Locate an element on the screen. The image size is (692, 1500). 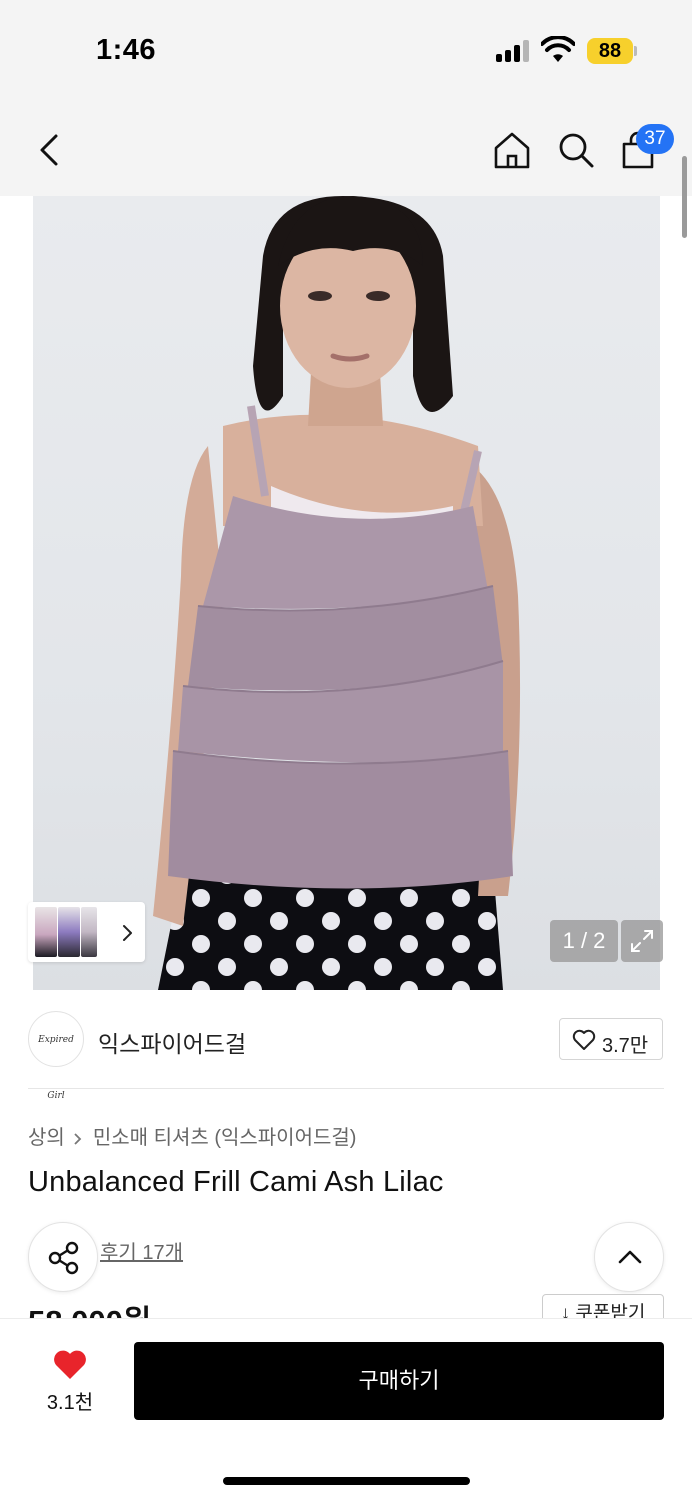
chevron-up-icon is located at coordinates (630, 1257).